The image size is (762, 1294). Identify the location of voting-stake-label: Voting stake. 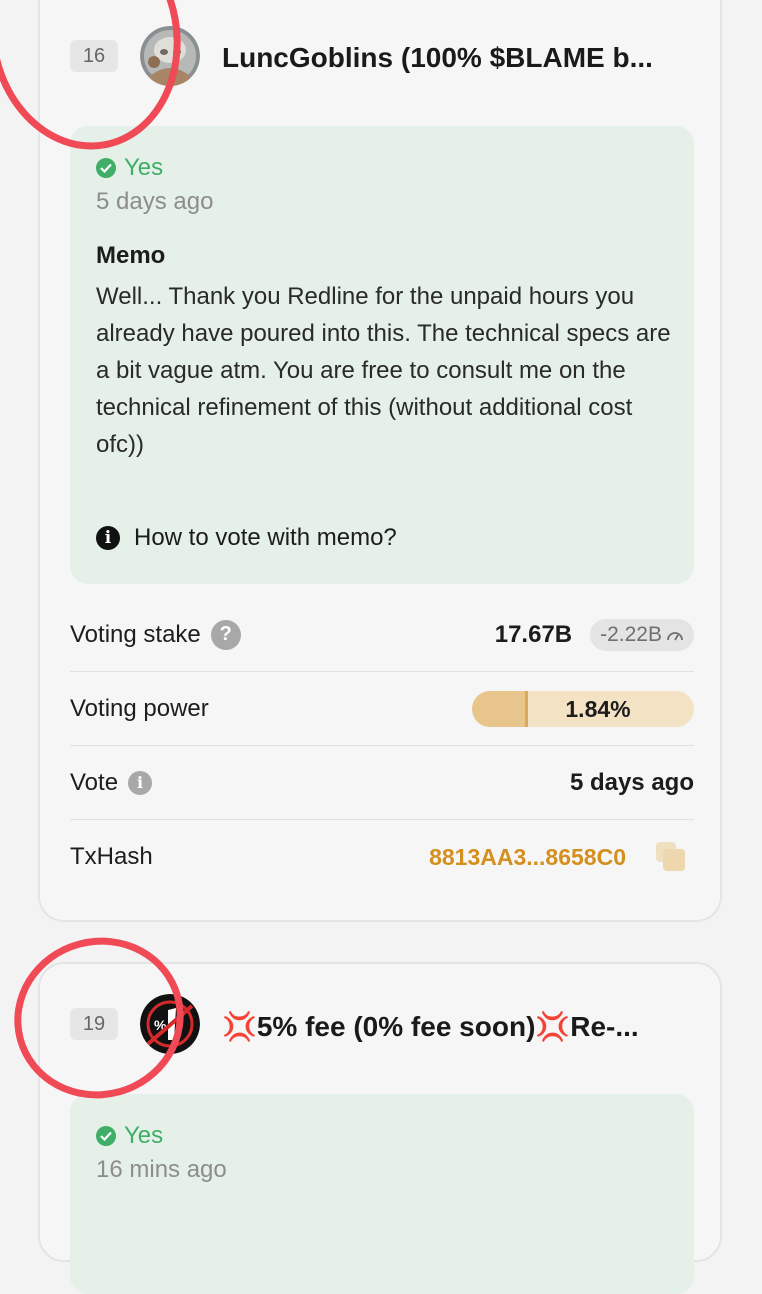
(135, 634).